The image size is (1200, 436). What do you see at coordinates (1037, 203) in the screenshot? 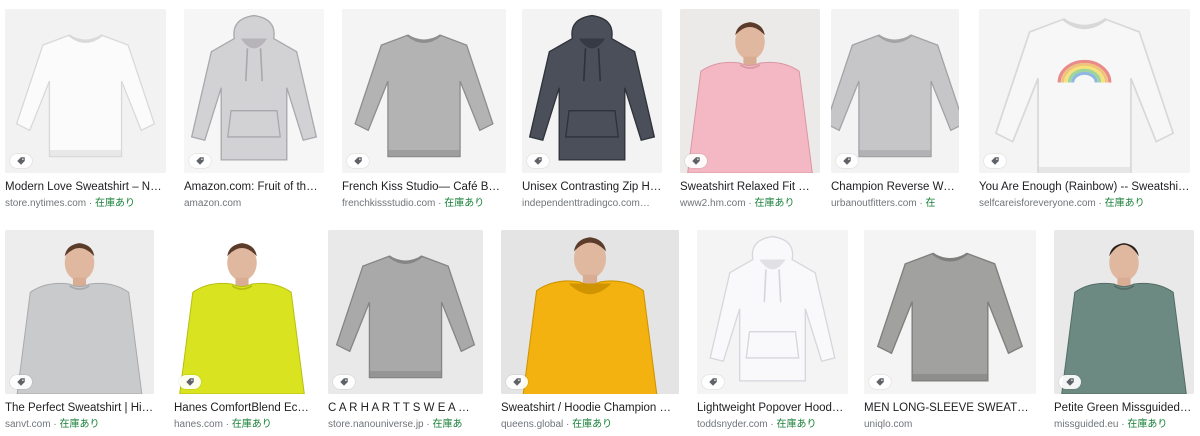
I see `result-source: selfcareisforeveryone.com` at bounding box center [1037, 203].